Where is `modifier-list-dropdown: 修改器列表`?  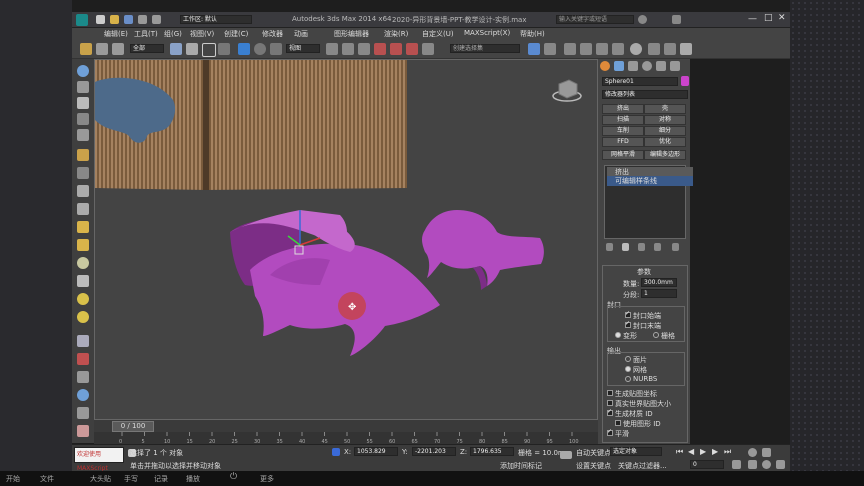 modifier-list-dropdown: 修改器列表 is located at coordinates (645, 94).